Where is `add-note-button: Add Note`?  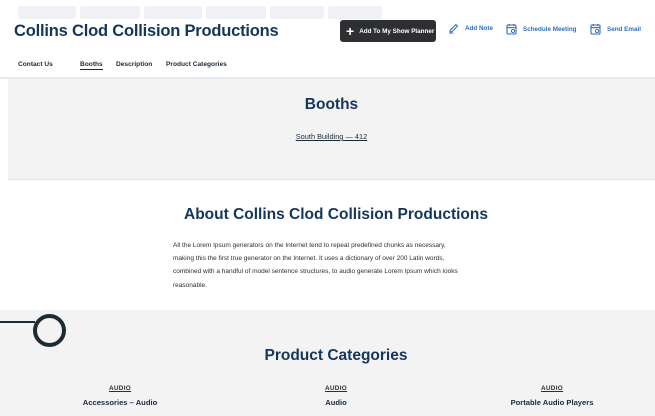 add-note-button: Add Note is located at coordinates (470, 28).